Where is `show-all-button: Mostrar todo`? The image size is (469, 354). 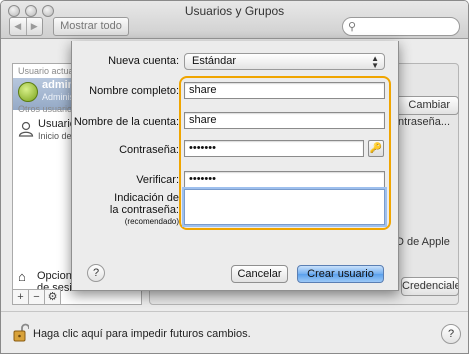
show-all-button: Mostrar todo is located at coordinates (91, 26).